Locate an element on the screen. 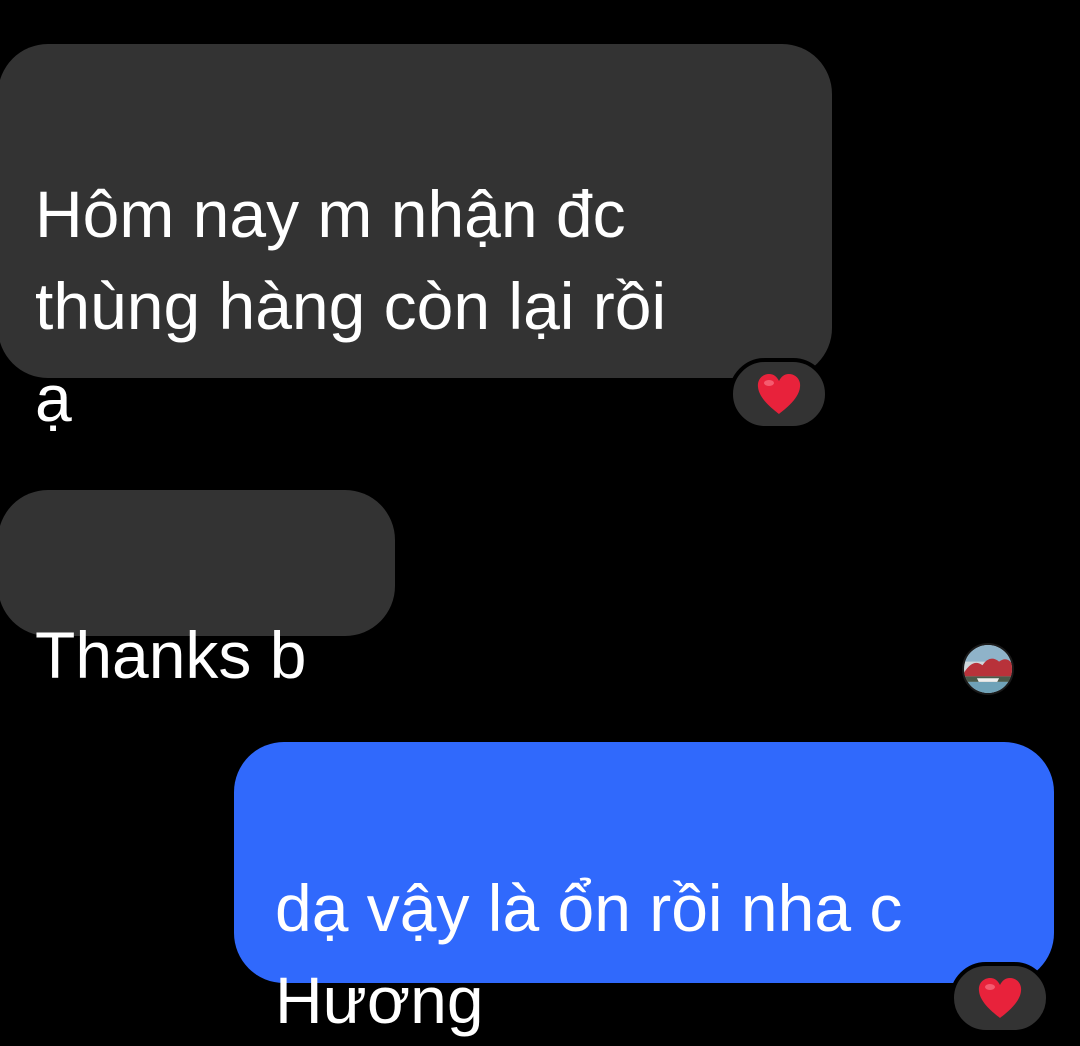 The width and height of the screenshot is (1080, 1046). avatar-image is located at coordinates (988, 669).